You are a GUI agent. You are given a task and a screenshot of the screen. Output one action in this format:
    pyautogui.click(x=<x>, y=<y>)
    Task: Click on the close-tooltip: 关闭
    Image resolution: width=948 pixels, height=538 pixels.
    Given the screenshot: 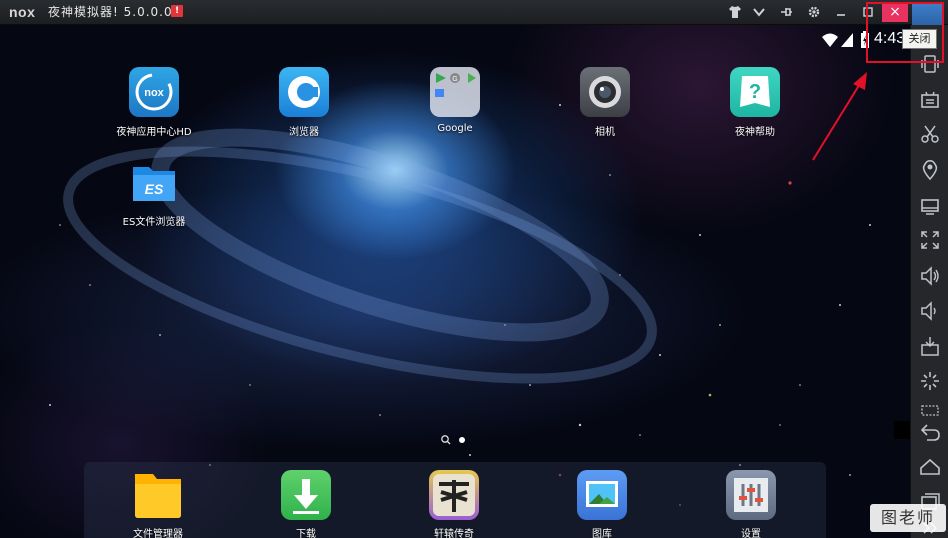 What is the action you would take?
    pyautogui.click(x=919, y=39)
    